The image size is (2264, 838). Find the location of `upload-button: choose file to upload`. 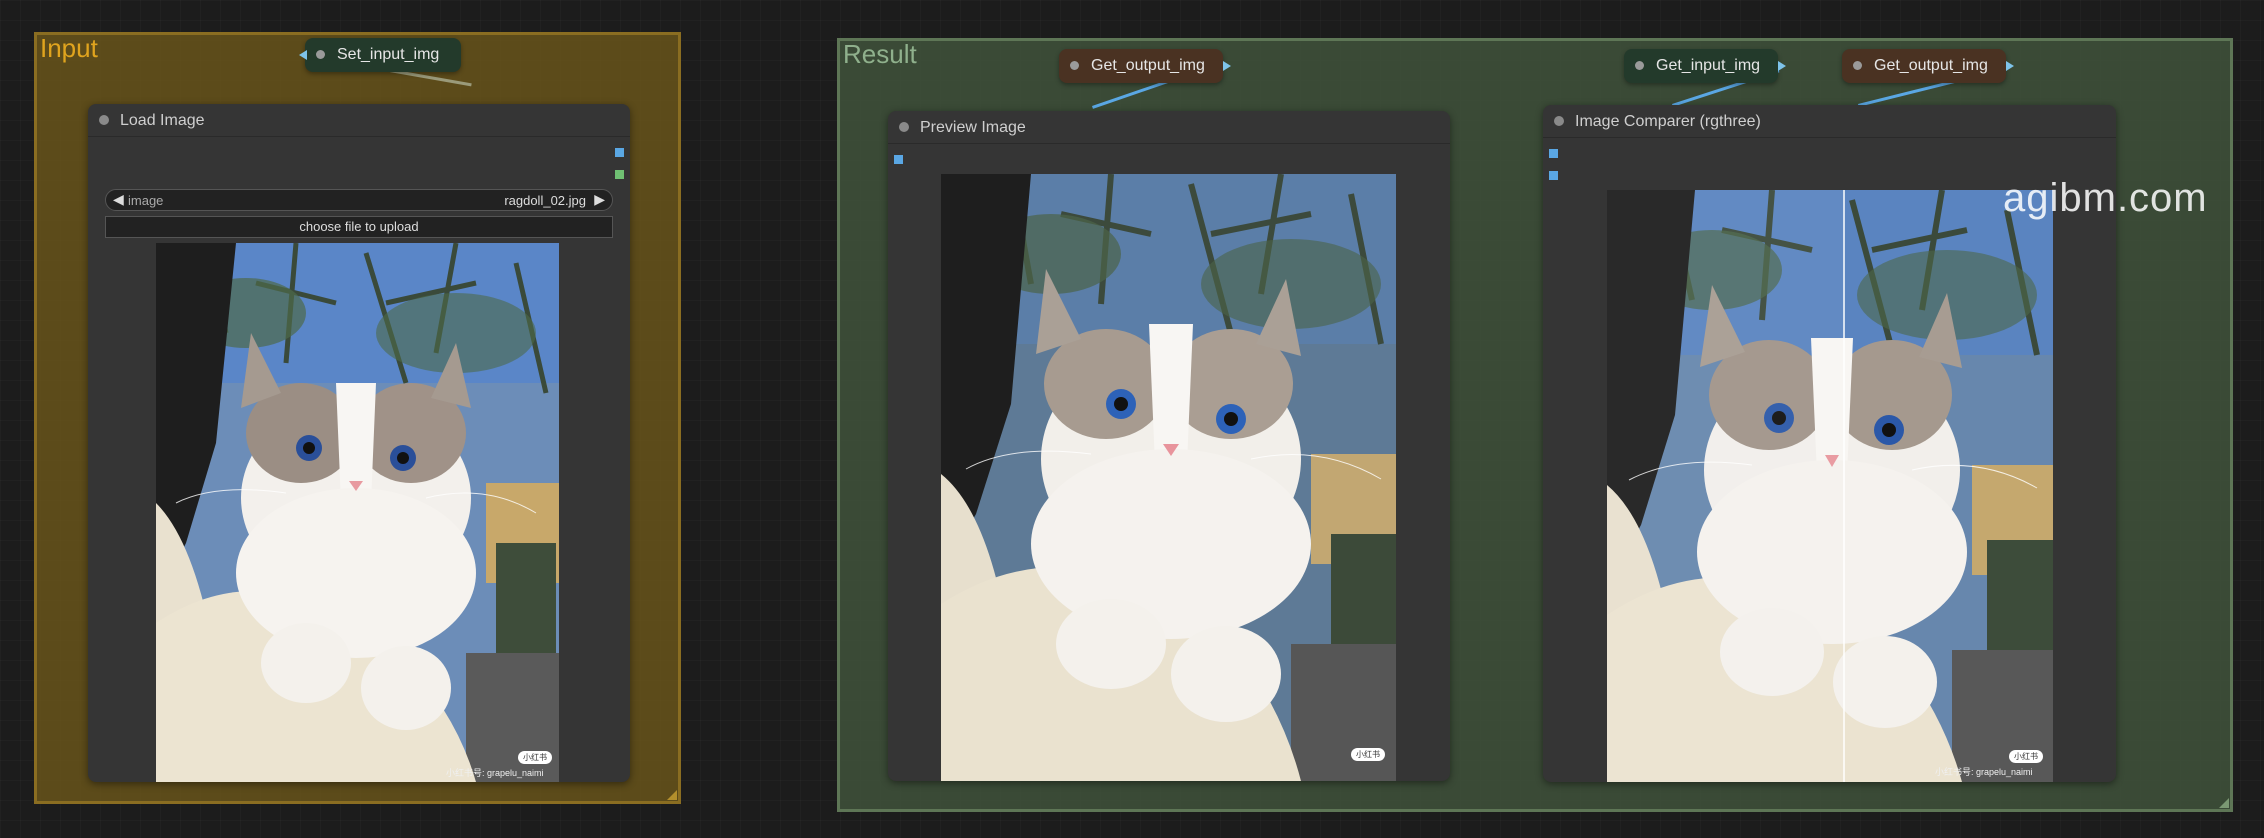

upload-button: choose file to upload is located at coordinates (359, 227).